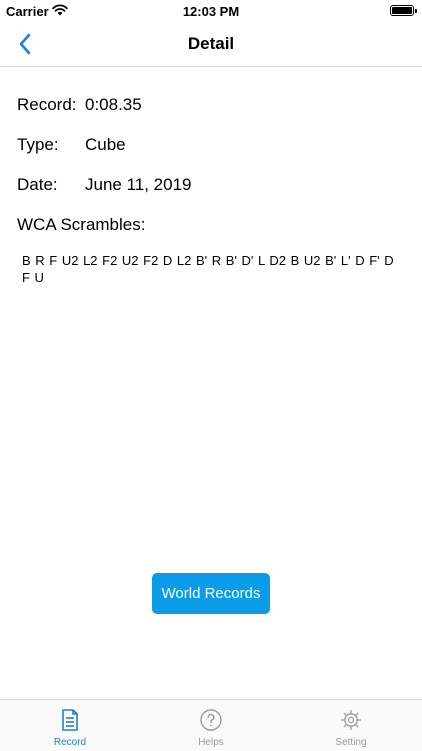 This screenshot has width=422, height=751. I want to click on tab-bar: Record Helps Setting, so click(211, 725).